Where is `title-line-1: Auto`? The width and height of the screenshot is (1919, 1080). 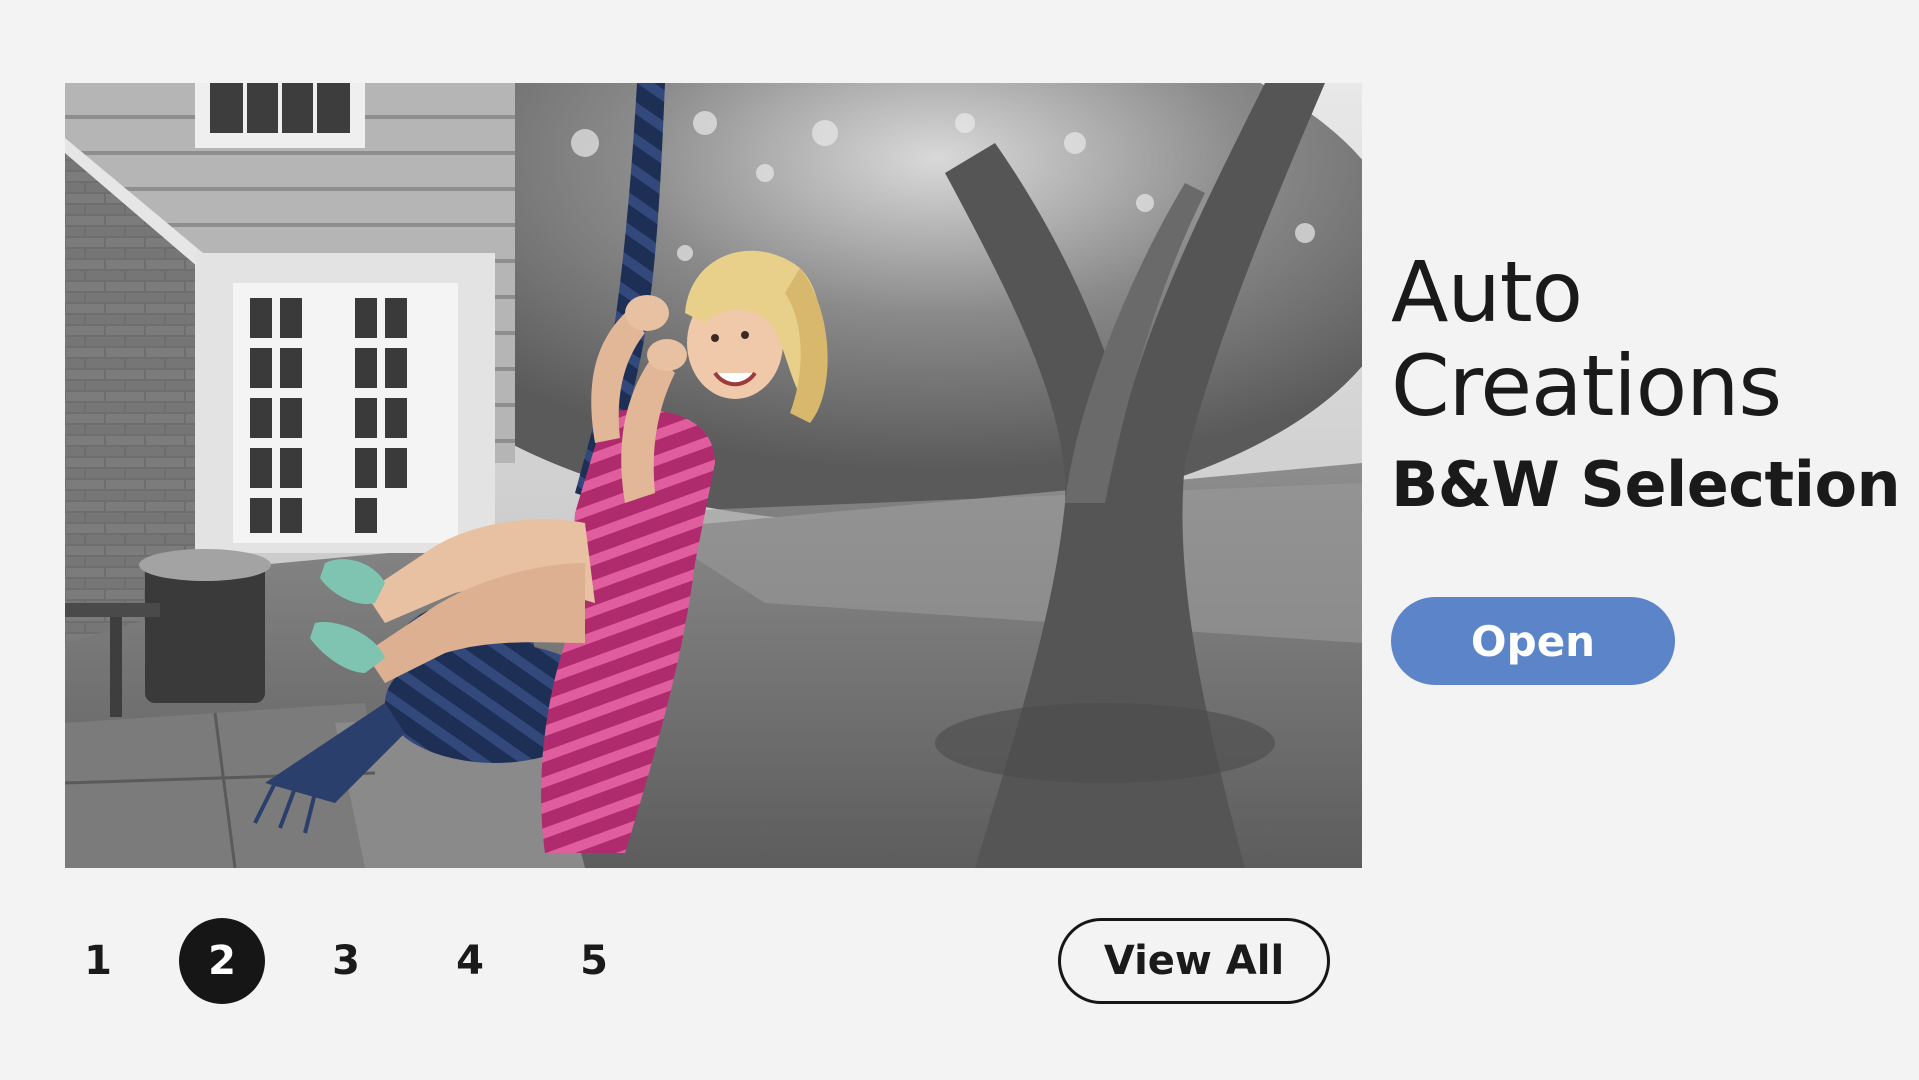 title-line-1: Auto is located at coordinates (1487, 292).